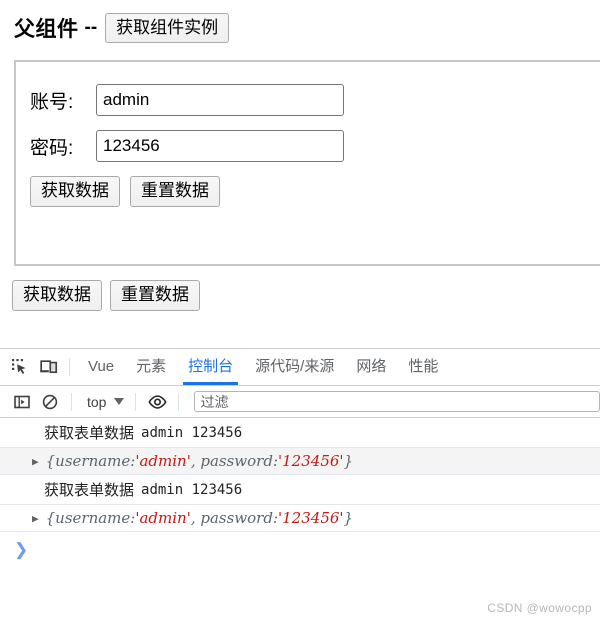 The image size is (600, 621). I want to click on console-toolbar: top, so click(300, 402).